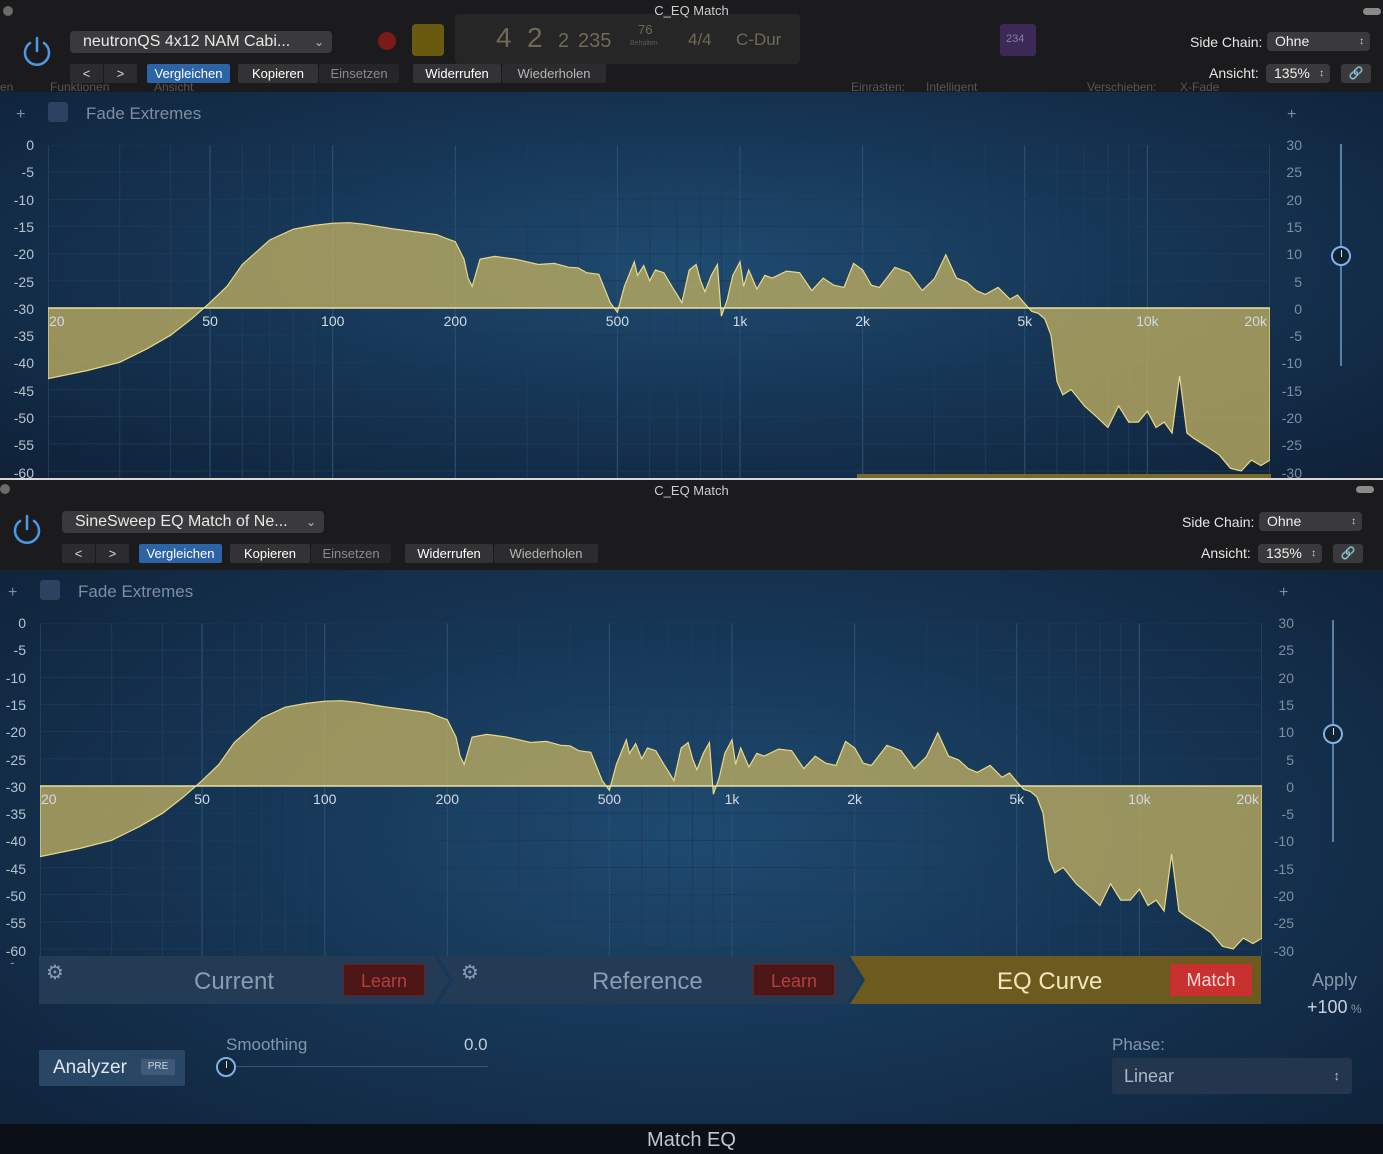 This screenshot has height=1154, width=1383. What do you see at coordinates (226, 1067) in the screenshot?
I see `smoothing-knob-icon` at bounding box center [226, 1067].